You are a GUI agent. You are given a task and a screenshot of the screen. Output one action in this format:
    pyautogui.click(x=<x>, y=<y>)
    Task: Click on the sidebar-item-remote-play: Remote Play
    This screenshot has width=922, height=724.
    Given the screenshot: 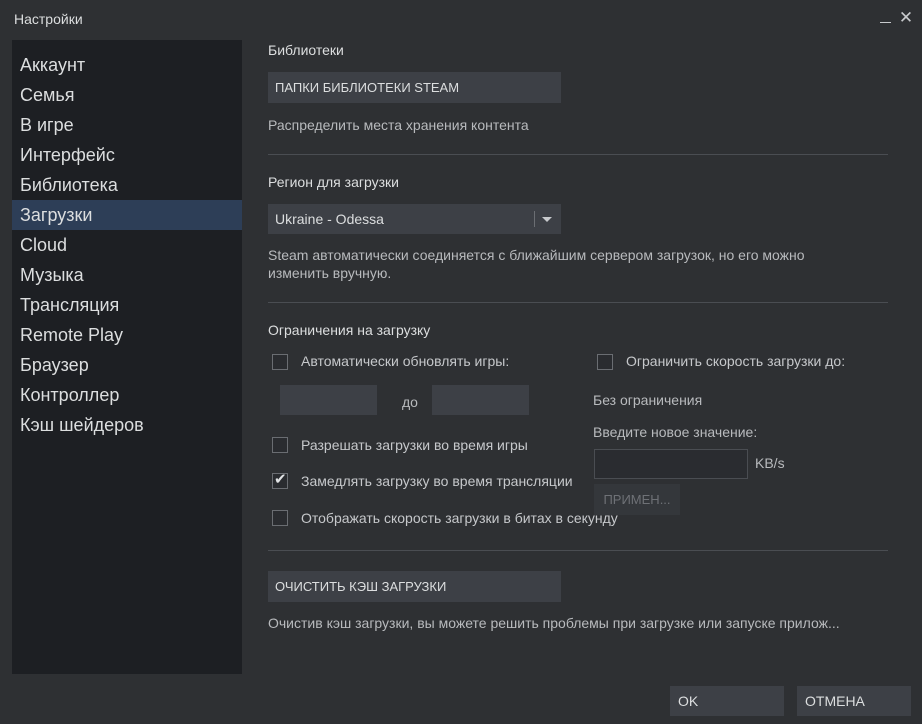 What is the action you would take?
    pyautogui.click(x=127, y=335)
    